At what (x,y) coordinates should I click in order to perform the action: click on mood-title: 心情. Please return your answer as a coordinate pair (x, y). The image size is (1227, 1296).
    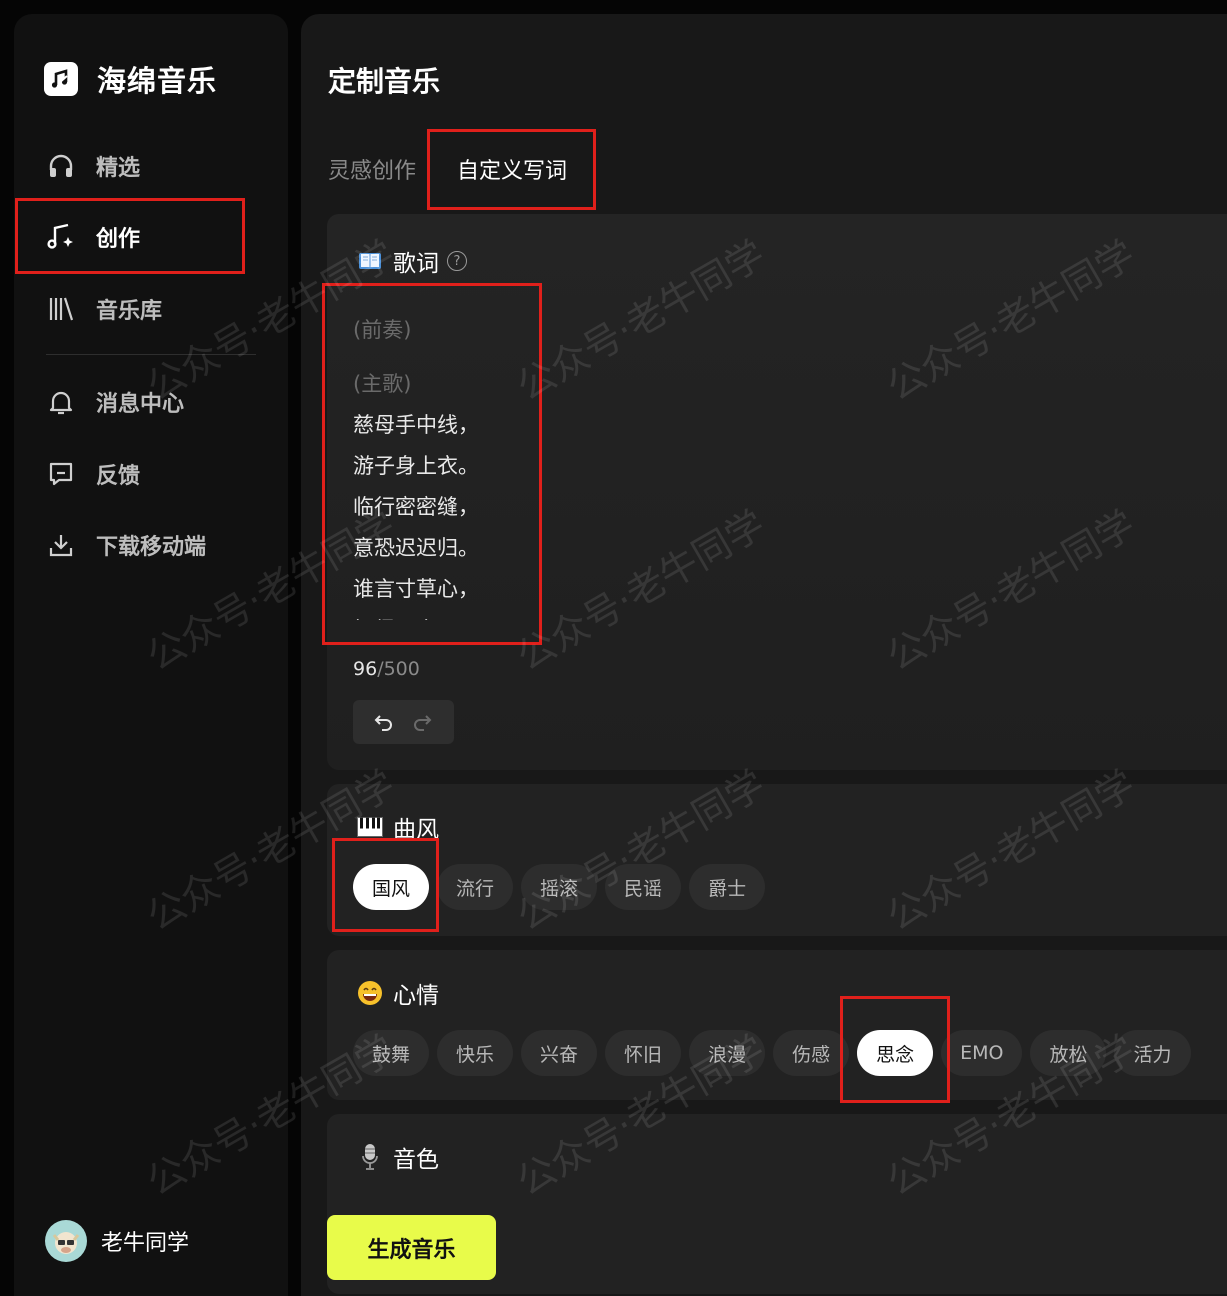
    Looking at the image, I should click on (416, 996).